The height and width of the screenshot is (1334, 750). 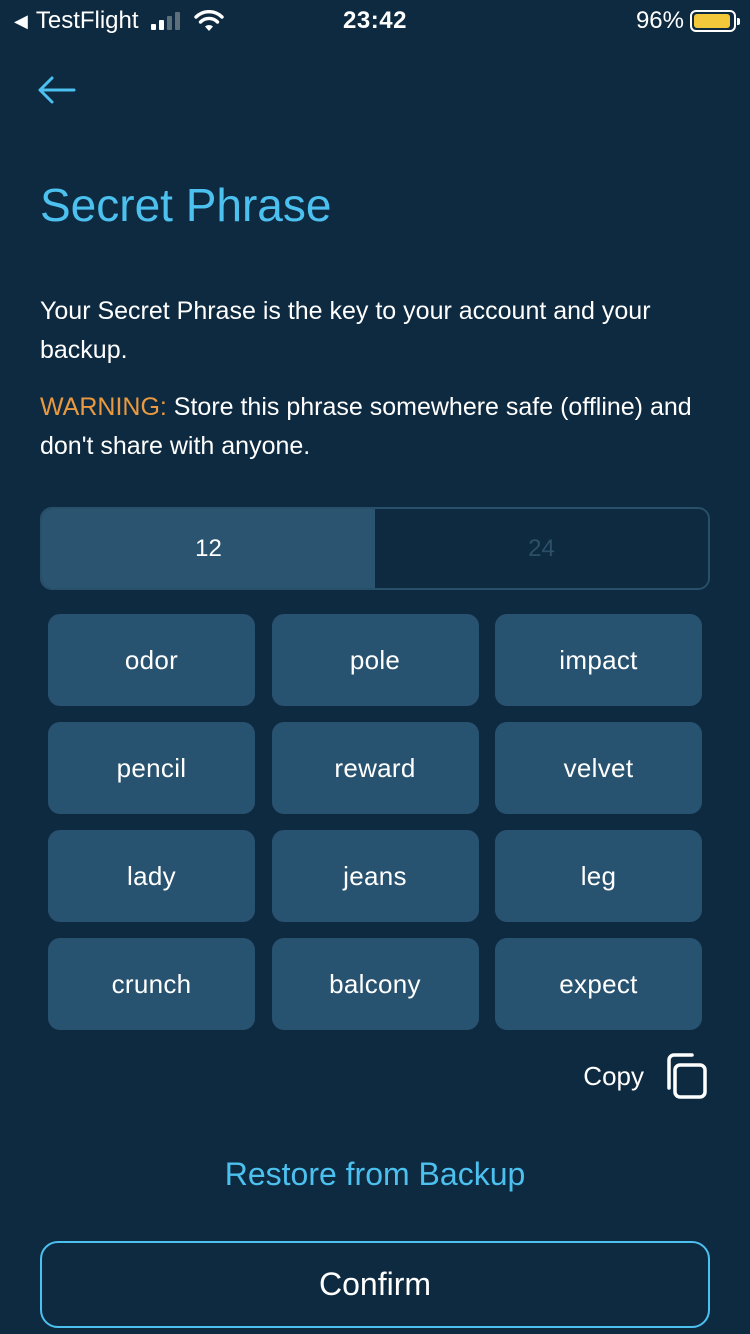 I want to click on phrase-word: velvet, so click(x=598, y=768).